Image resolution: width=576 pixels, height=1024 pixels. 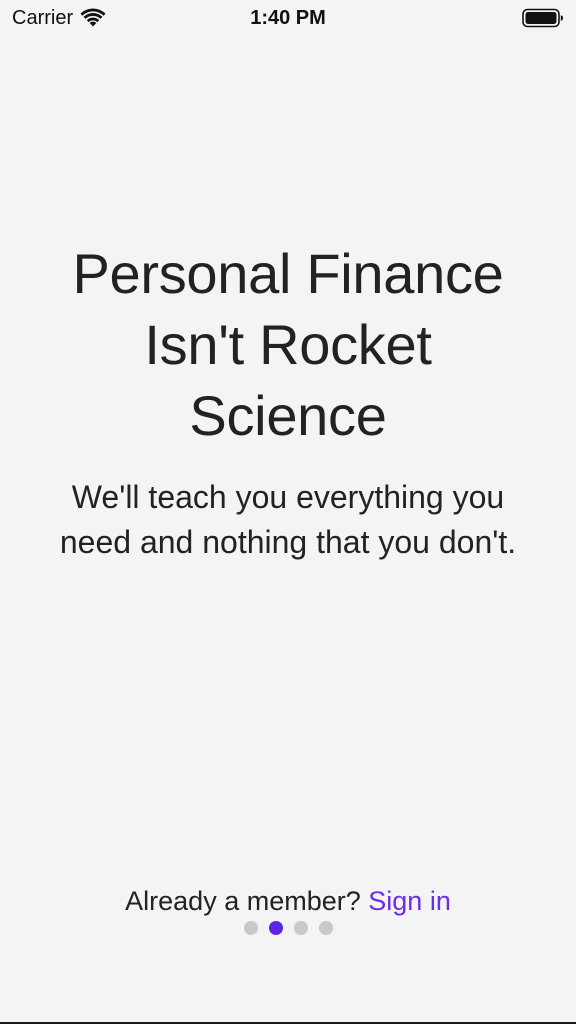 What do you see at coordinates (243, 901) in the screenshot?
I see `member-prompt-text: Already a member?` at bounding box center [243, 901].